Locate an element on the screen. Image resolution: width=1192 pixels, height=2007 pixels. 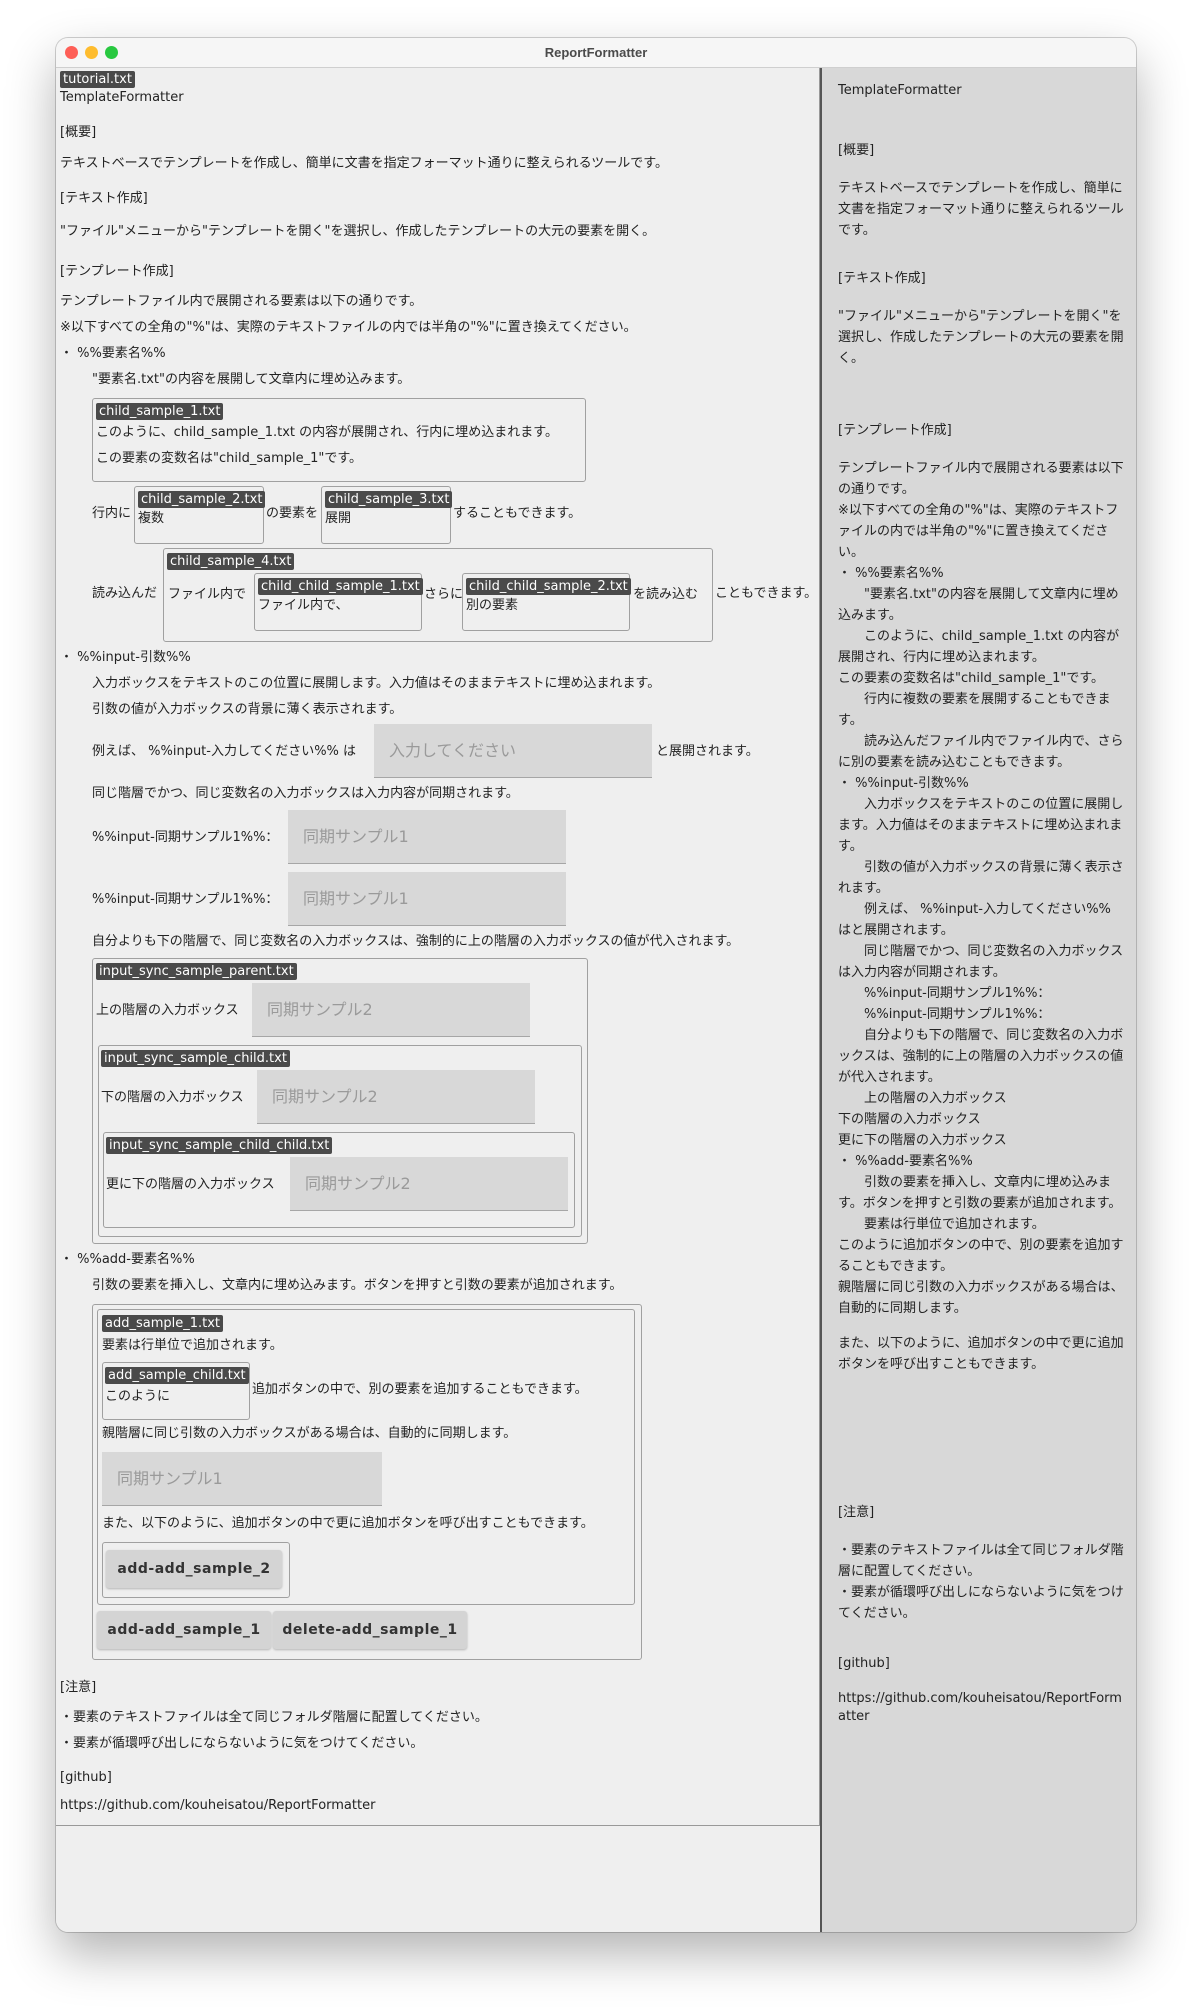
preview-child-child-label: 更に下の階層の入力ボックス is located at coordinates (922, 1140).